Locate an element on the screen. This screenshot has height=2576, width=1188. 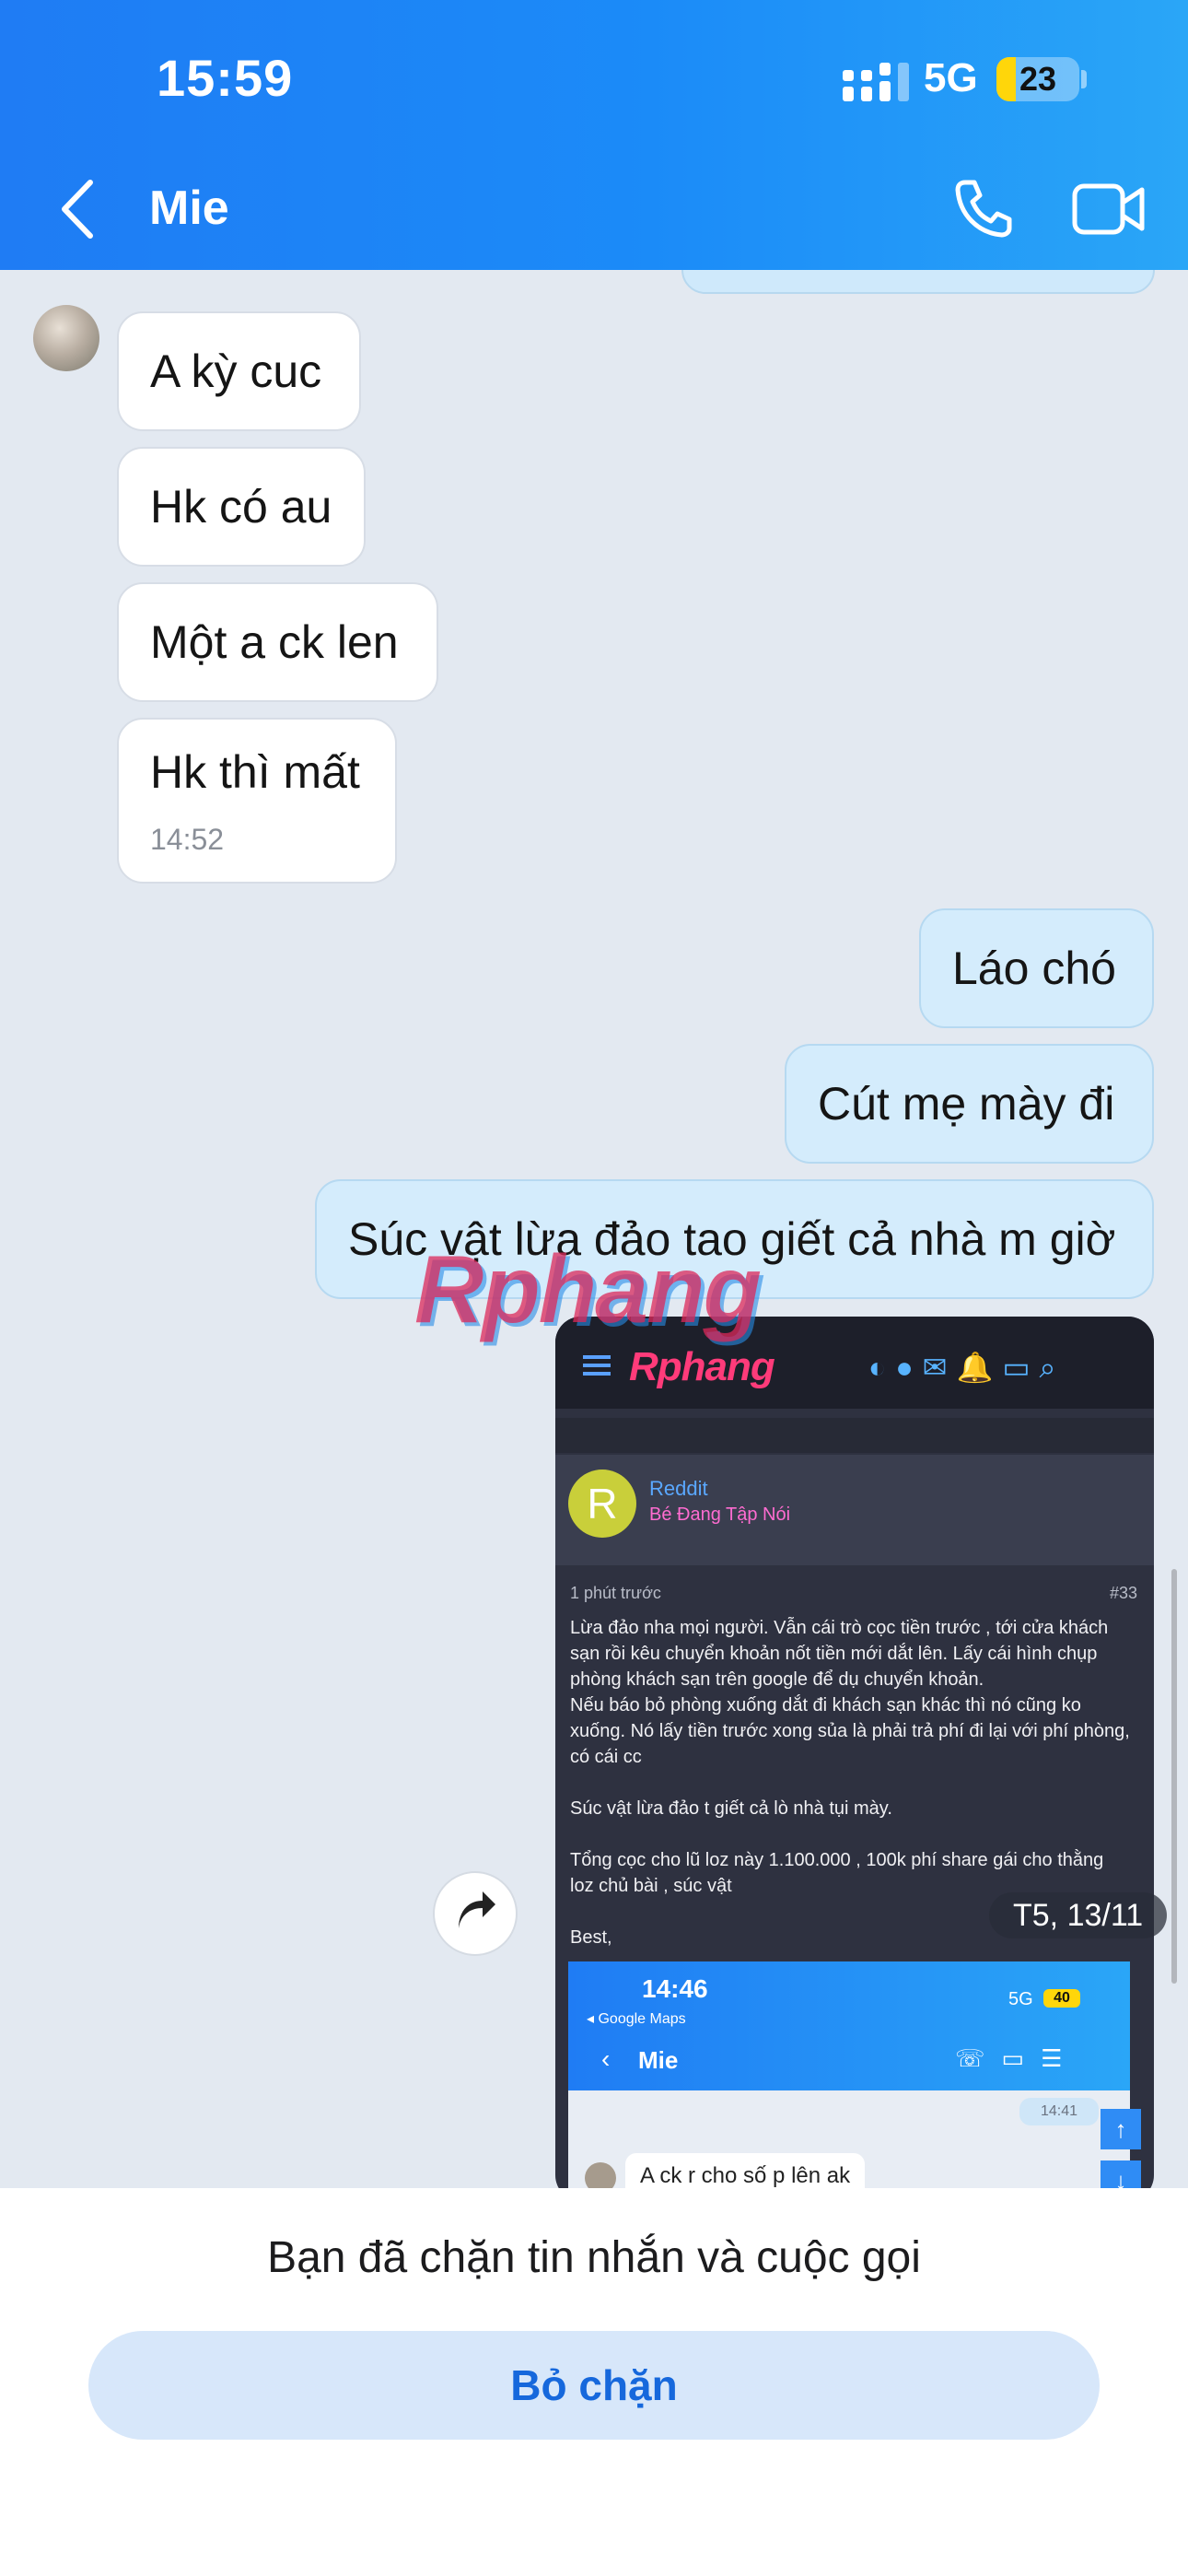
share-arrow-icon is located at coordinates (477, 1909).